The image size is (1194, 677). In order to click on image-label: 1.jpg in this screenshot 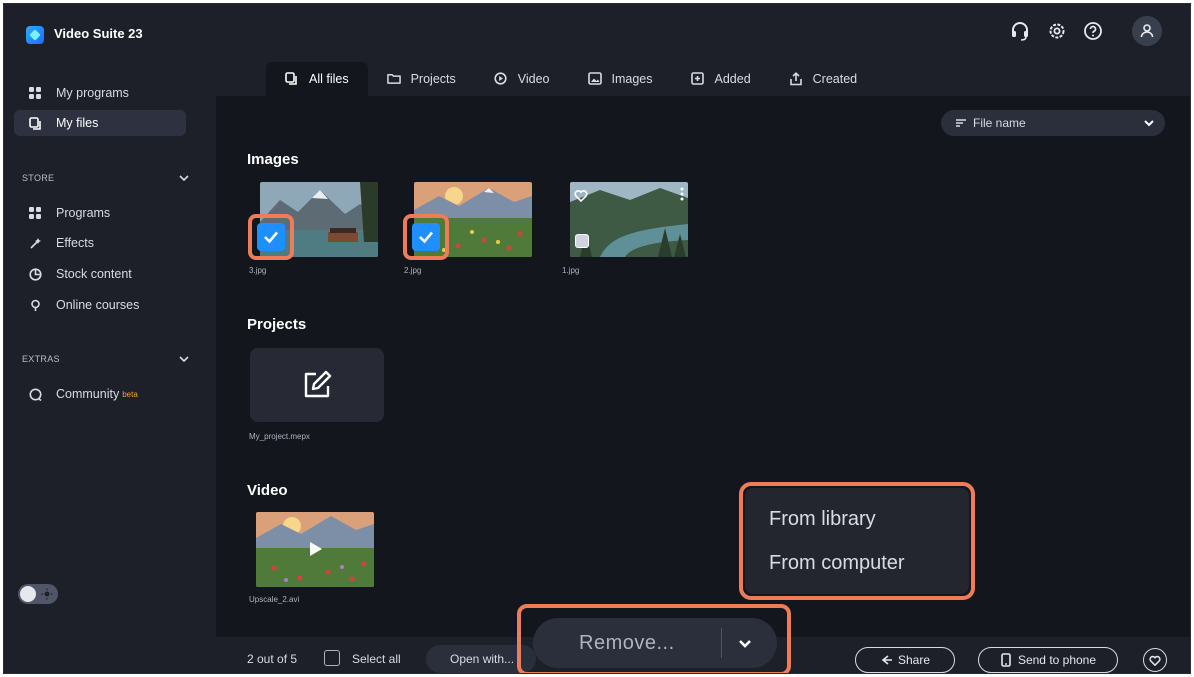, I will do `click(571, 270)`.